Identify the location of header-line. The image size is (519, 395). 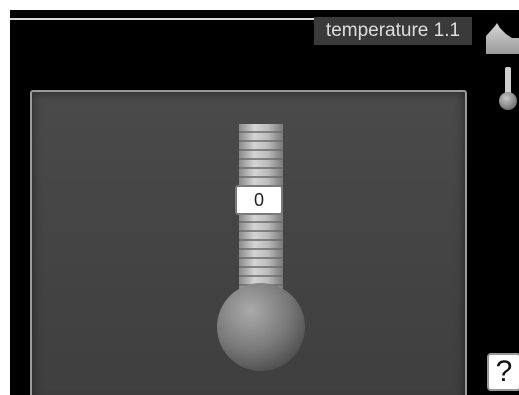
(162, 19).